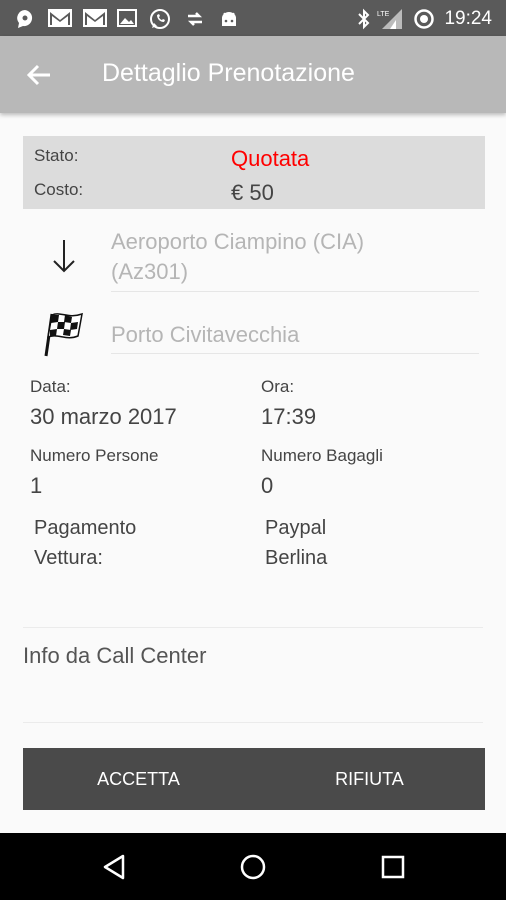 This screenshot has height=900, width=506. Describe the element at coordinates (364, 19) in the screenshot. I see `bluetooth-icon` at that location.